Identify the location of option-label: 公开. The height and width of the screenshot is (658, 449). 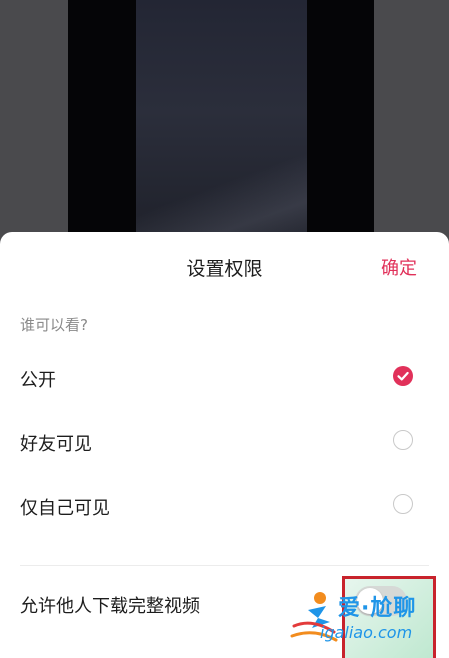
(38, 380).